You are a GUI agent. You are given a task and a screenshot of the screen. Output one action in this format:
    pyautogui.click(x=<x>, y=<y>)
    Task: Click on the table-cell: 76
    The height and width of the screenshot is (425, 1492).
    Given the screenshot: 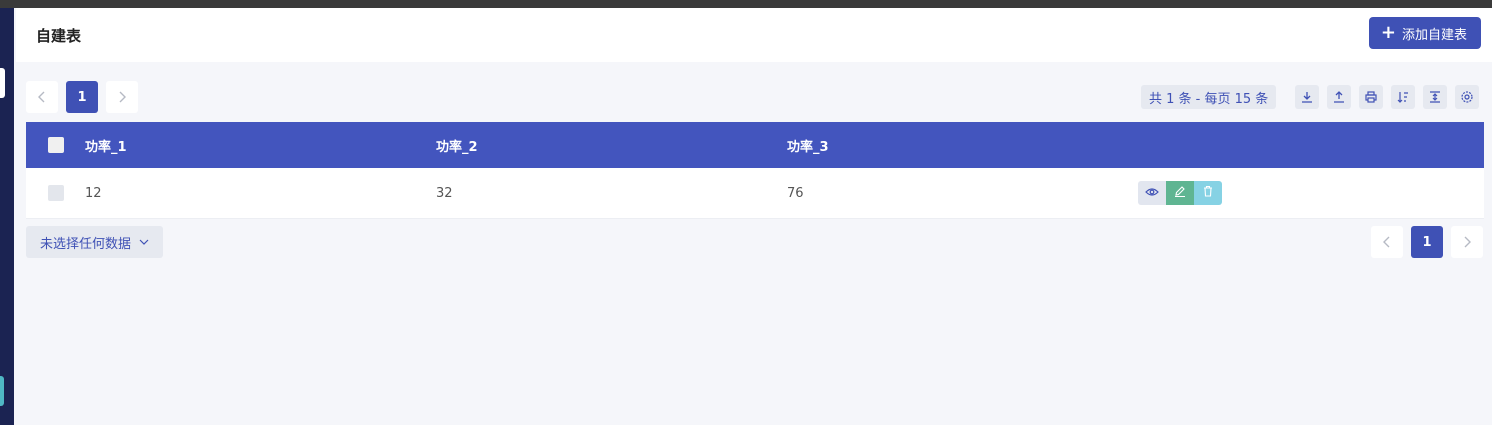 What is the action you would take?
    pyautogui.click(x=795, y=193)
    